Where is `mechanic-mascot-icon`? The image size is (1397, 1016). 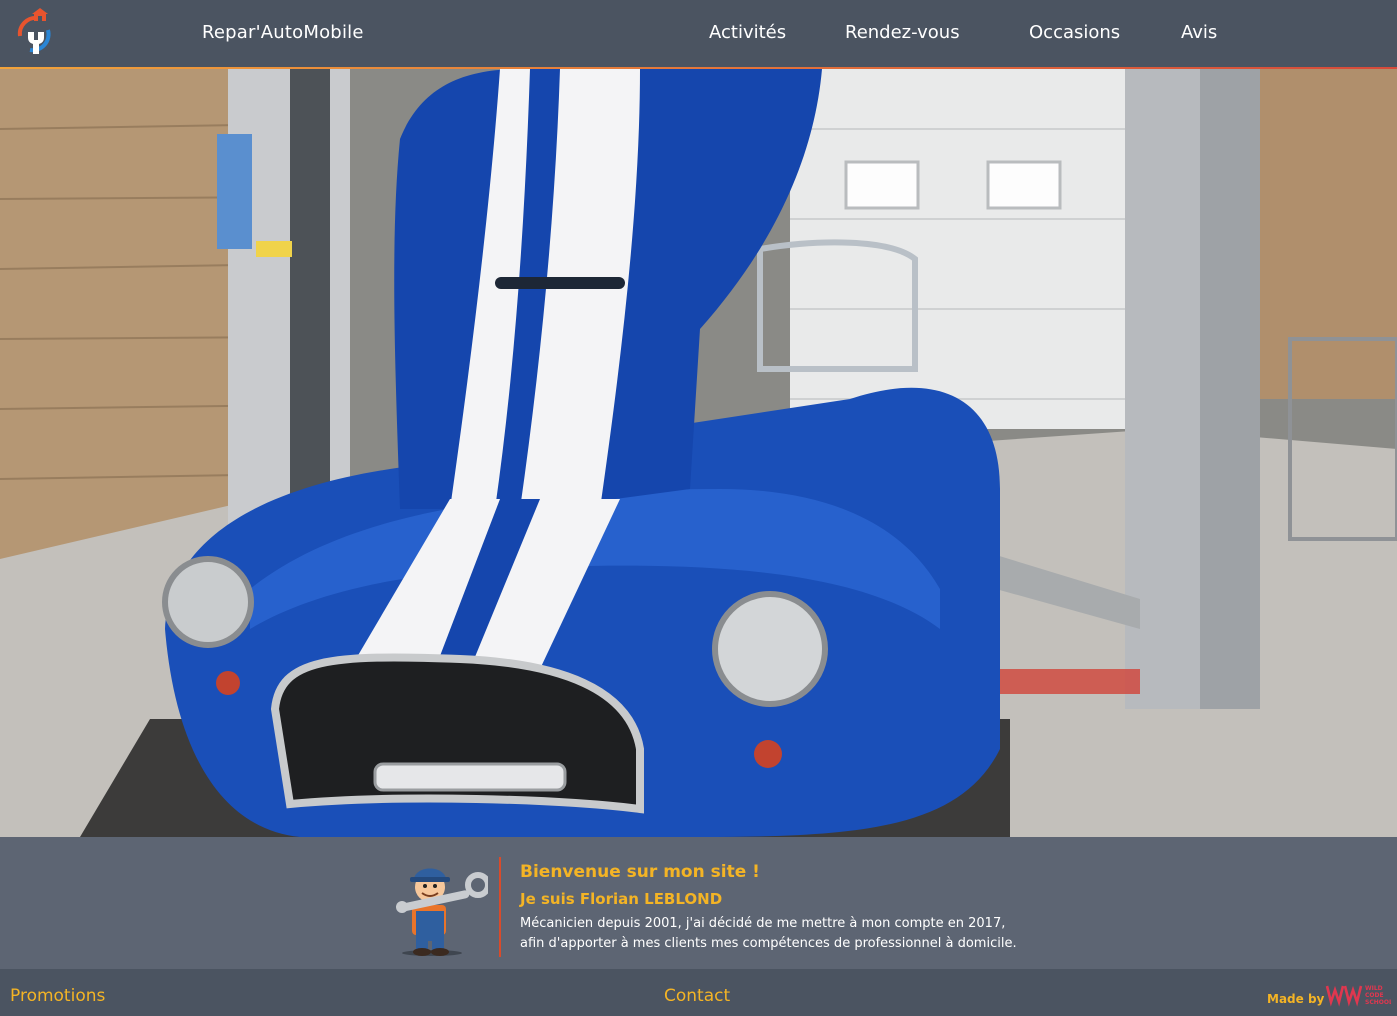
mechanic-mascot-icon is located at coordinates (442, 912).